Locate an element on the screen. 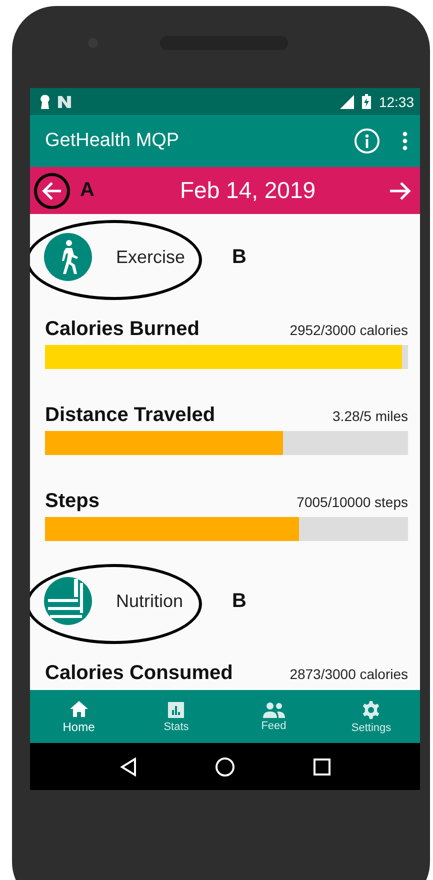 The height and width of the screenshot is (880, 433). walking-person-icon is located at coordinates (68, 257).